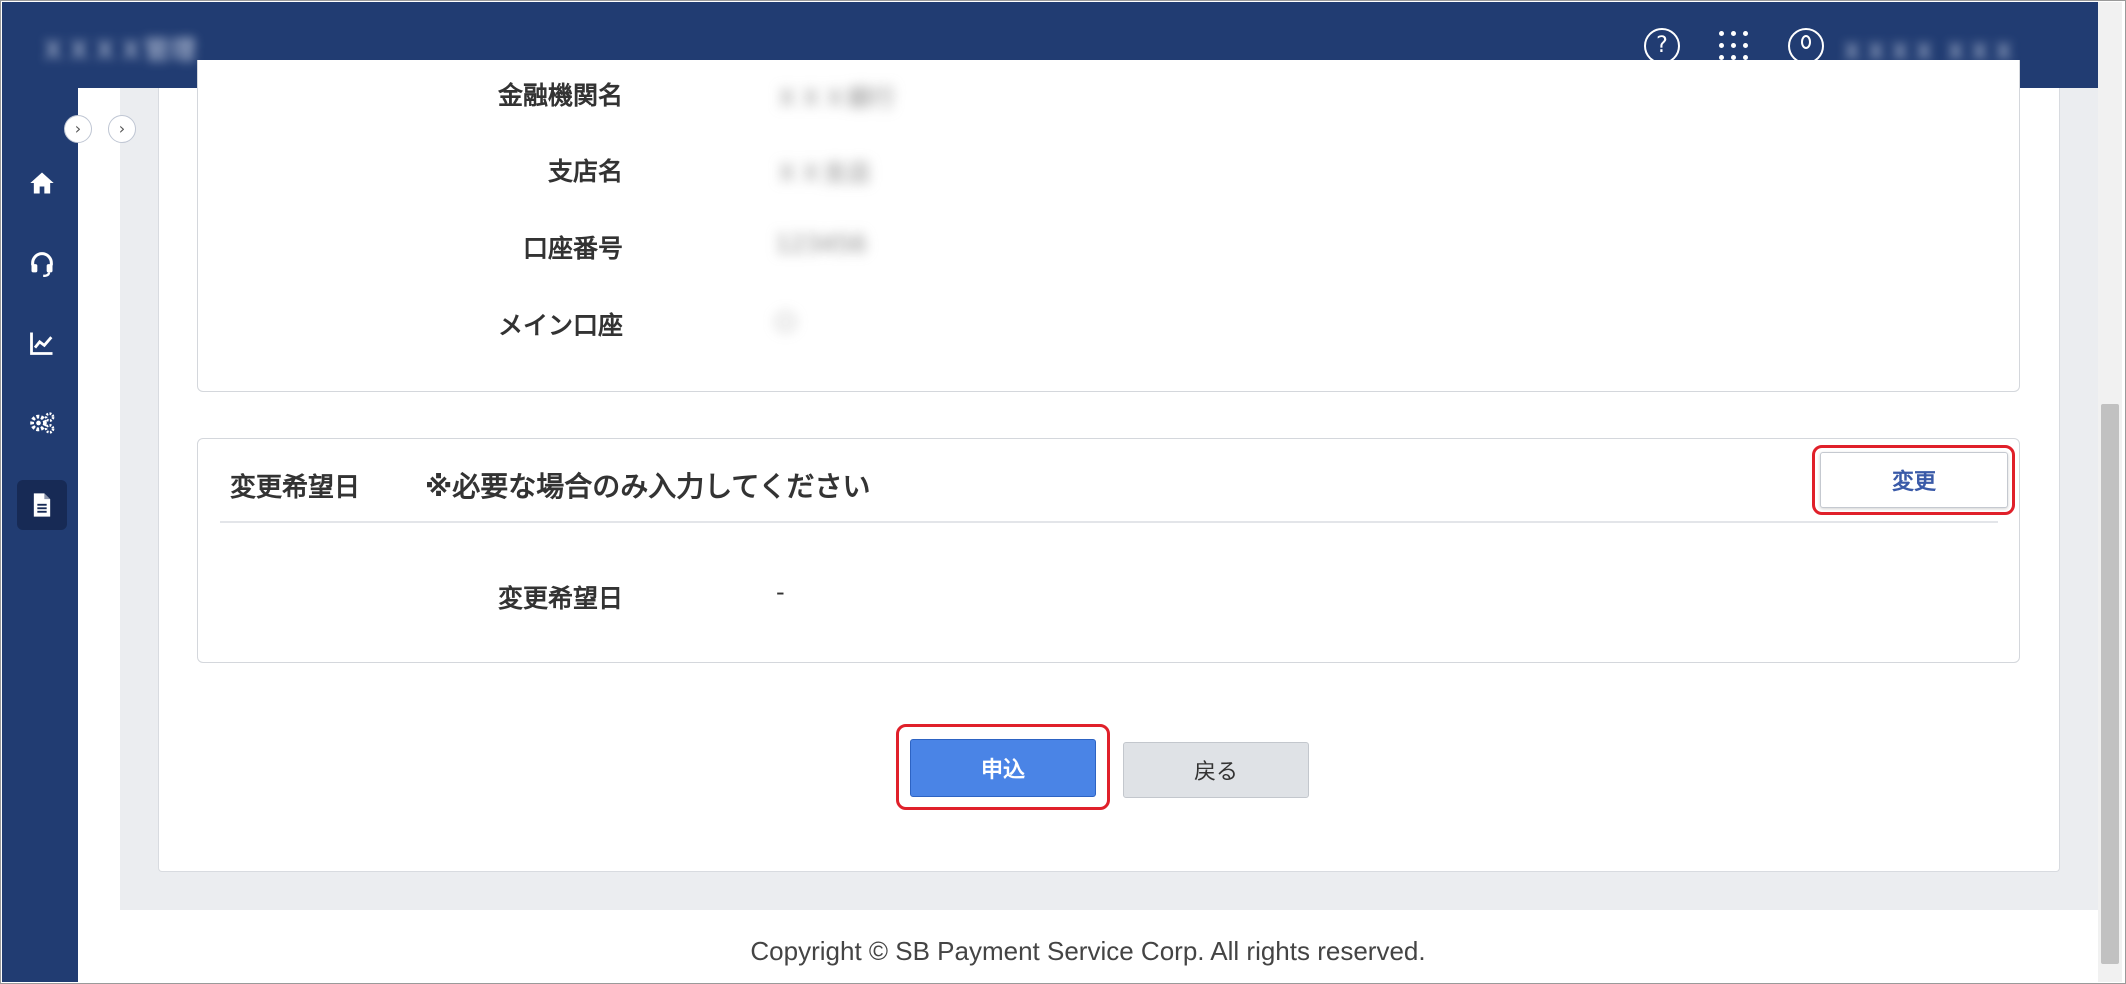 This screenshot has height=984, width=2126. Describe the element at coordinates (785, 320) in the screenshot. I see `main-account-value: ○` at that location.